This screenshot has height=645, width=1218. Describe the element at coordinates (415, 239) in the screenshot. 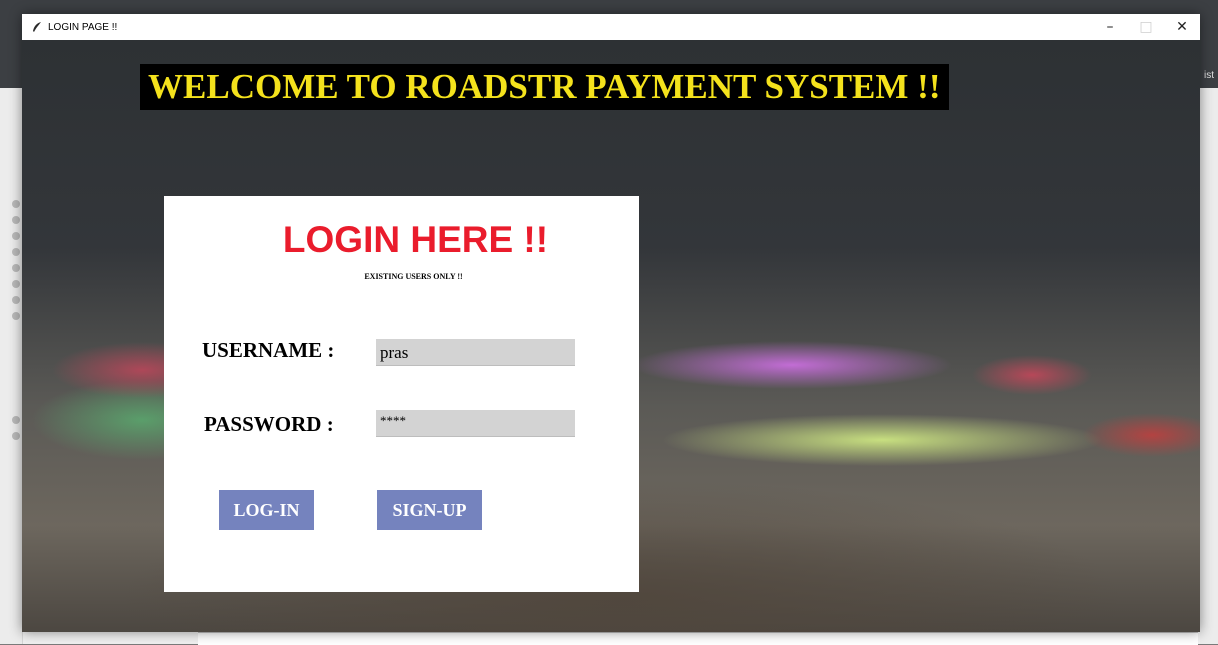

I see `login-heading: LOGIN HERE !!` at that location.